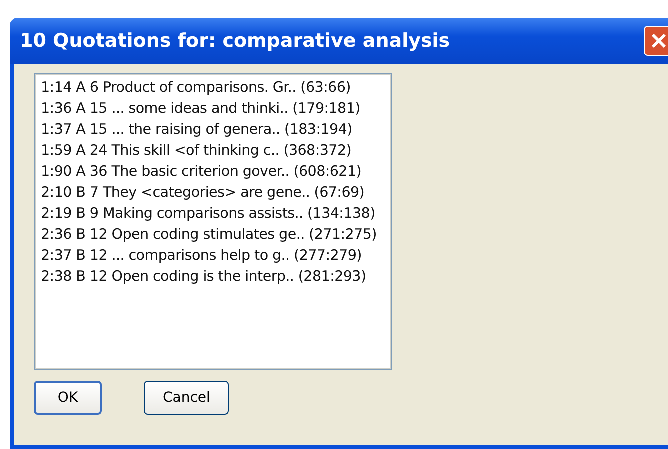 Image resolution: width=668 pixels, height=449 pixels. Describe the element at coordinates (213, 172) in the screenshot. I see `list-item: 1:90 A 36 The basic criterion gover.. (608:621)` at that location.